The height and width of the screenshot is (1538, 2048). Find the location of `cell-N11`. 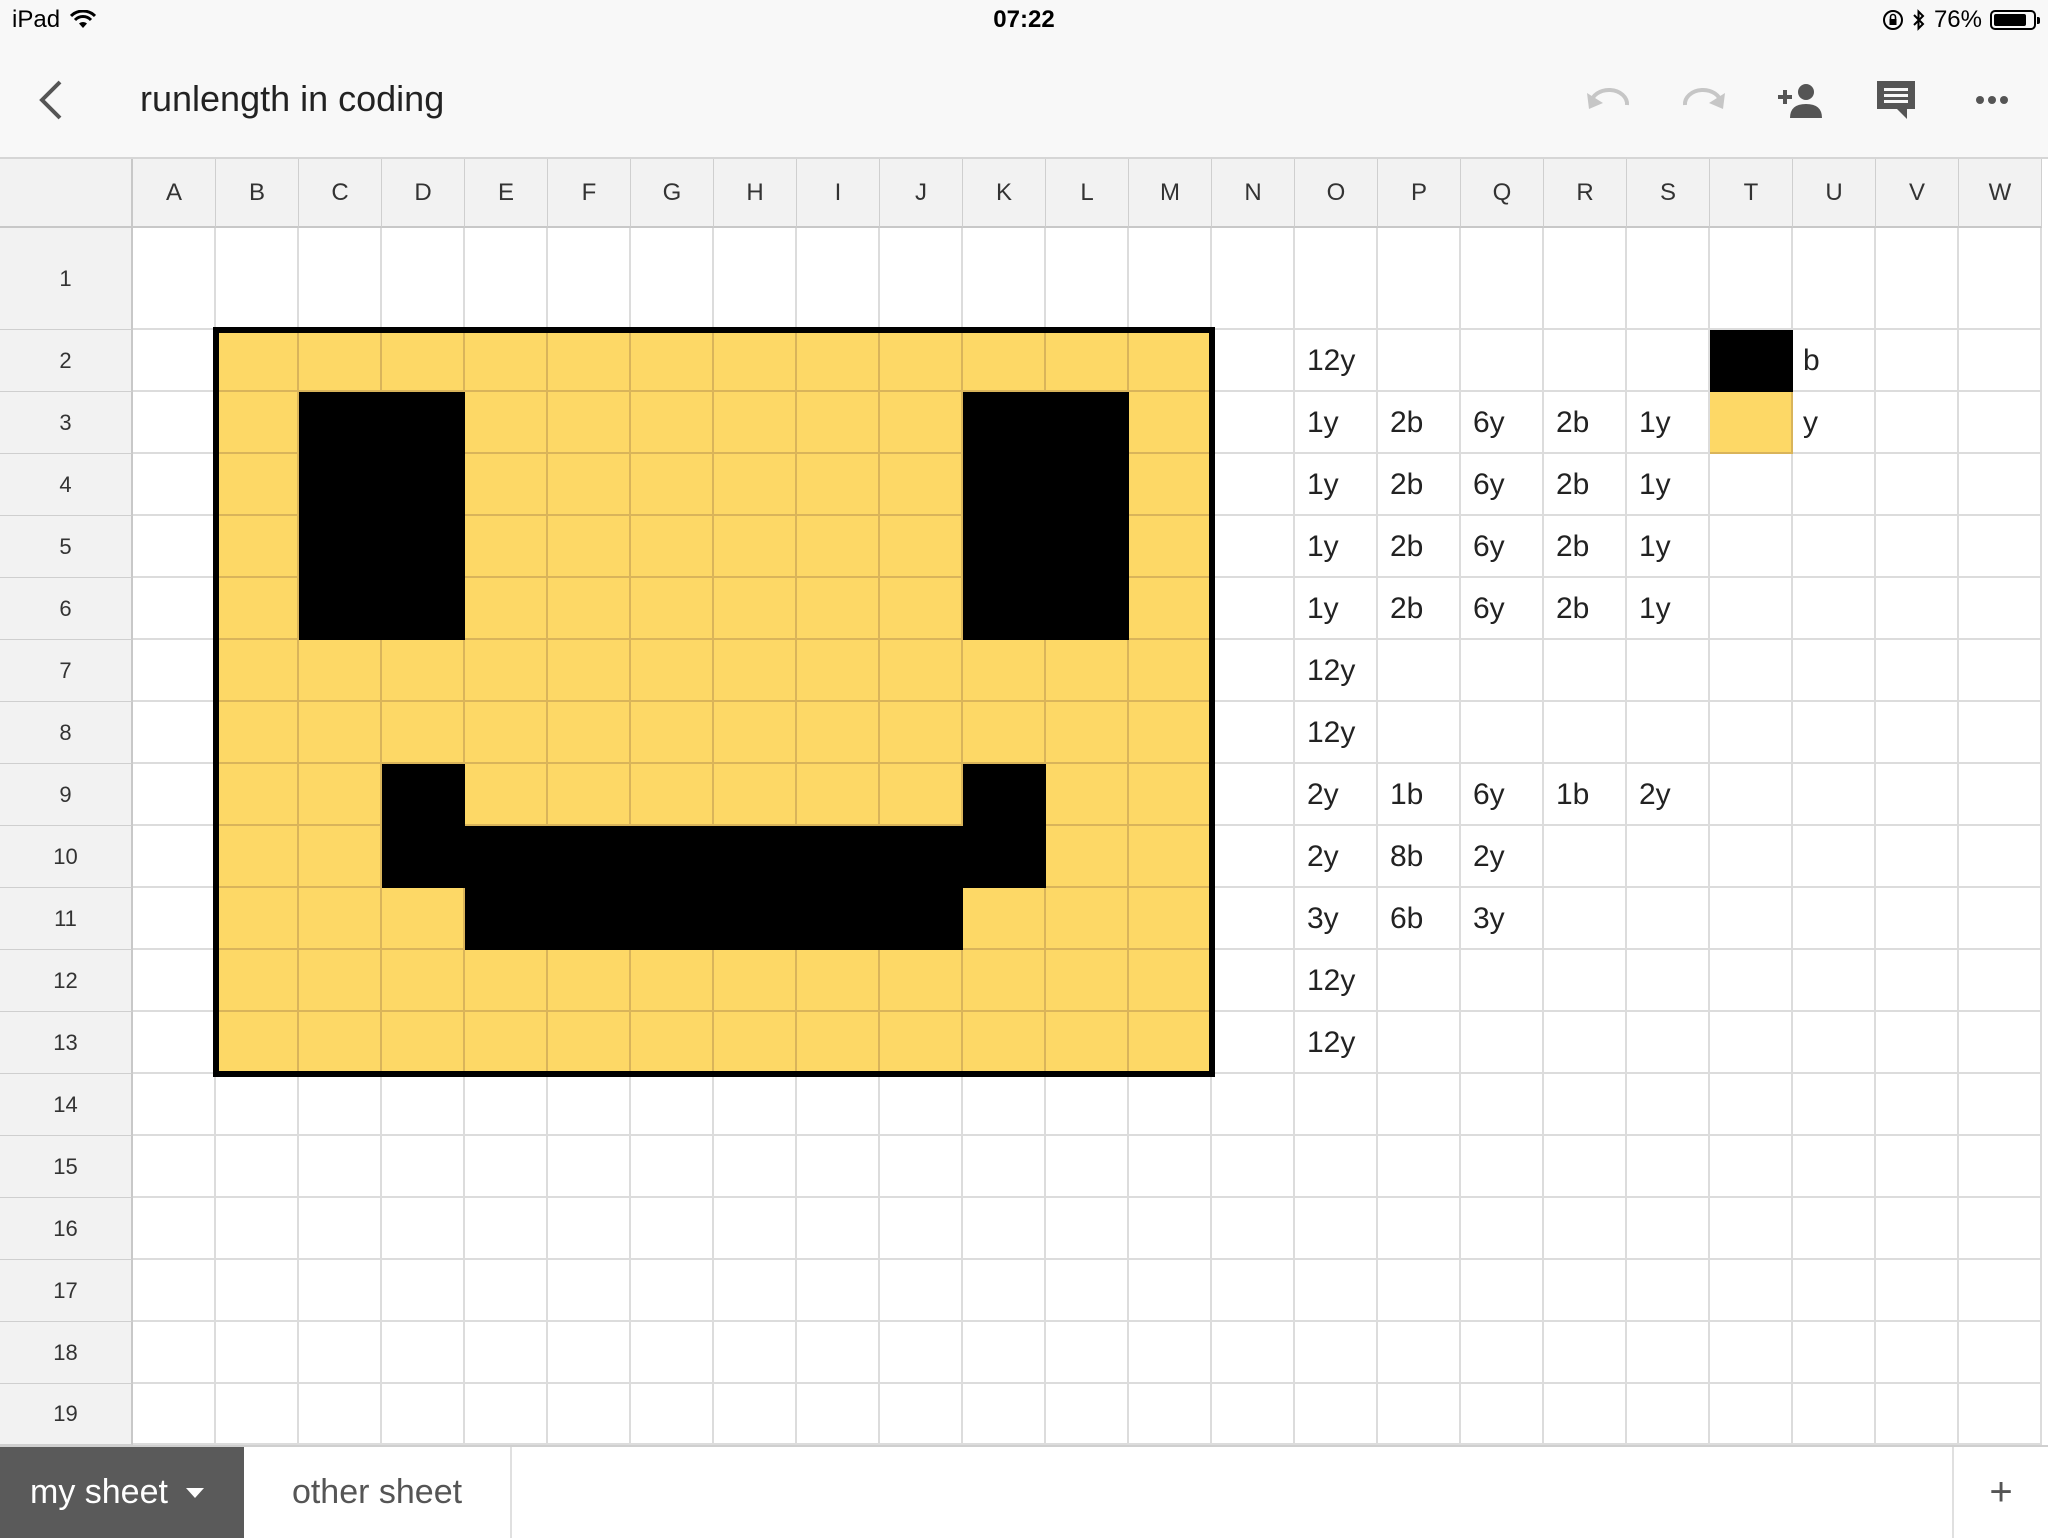

cell-N11 is located at coordinates (1253, 919).